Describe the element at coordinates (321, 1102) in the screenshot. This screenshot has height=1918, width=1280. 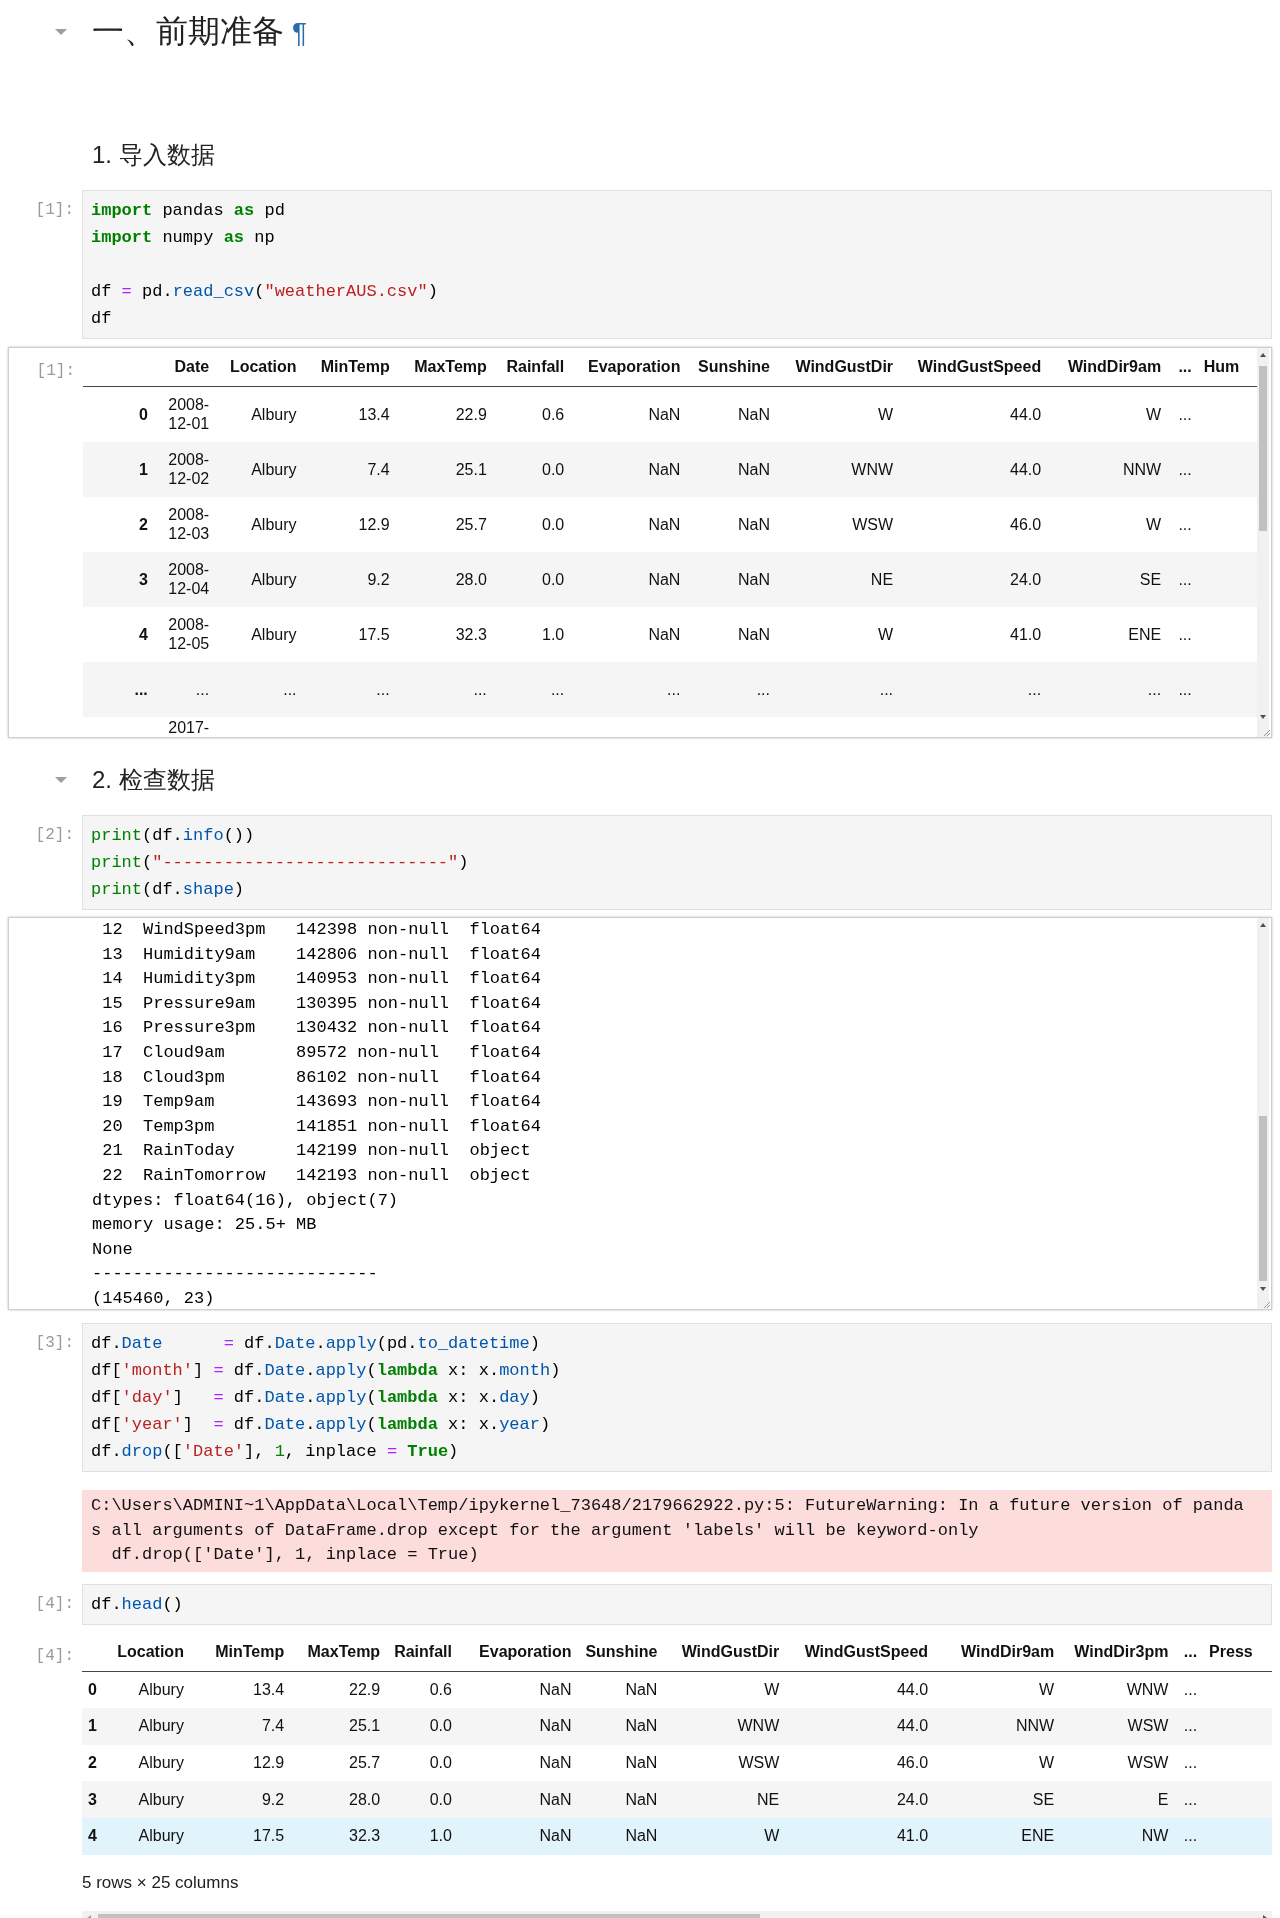
I see `output-line: 19 Temp9am 143693 non-null float64` at that location.